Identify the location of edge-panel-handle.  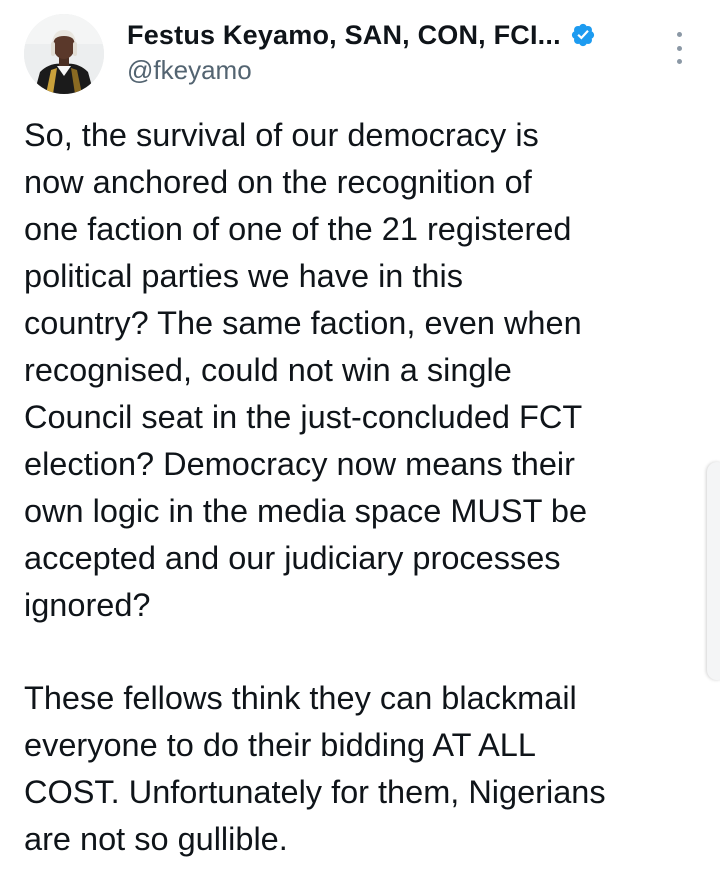
(713, 571).